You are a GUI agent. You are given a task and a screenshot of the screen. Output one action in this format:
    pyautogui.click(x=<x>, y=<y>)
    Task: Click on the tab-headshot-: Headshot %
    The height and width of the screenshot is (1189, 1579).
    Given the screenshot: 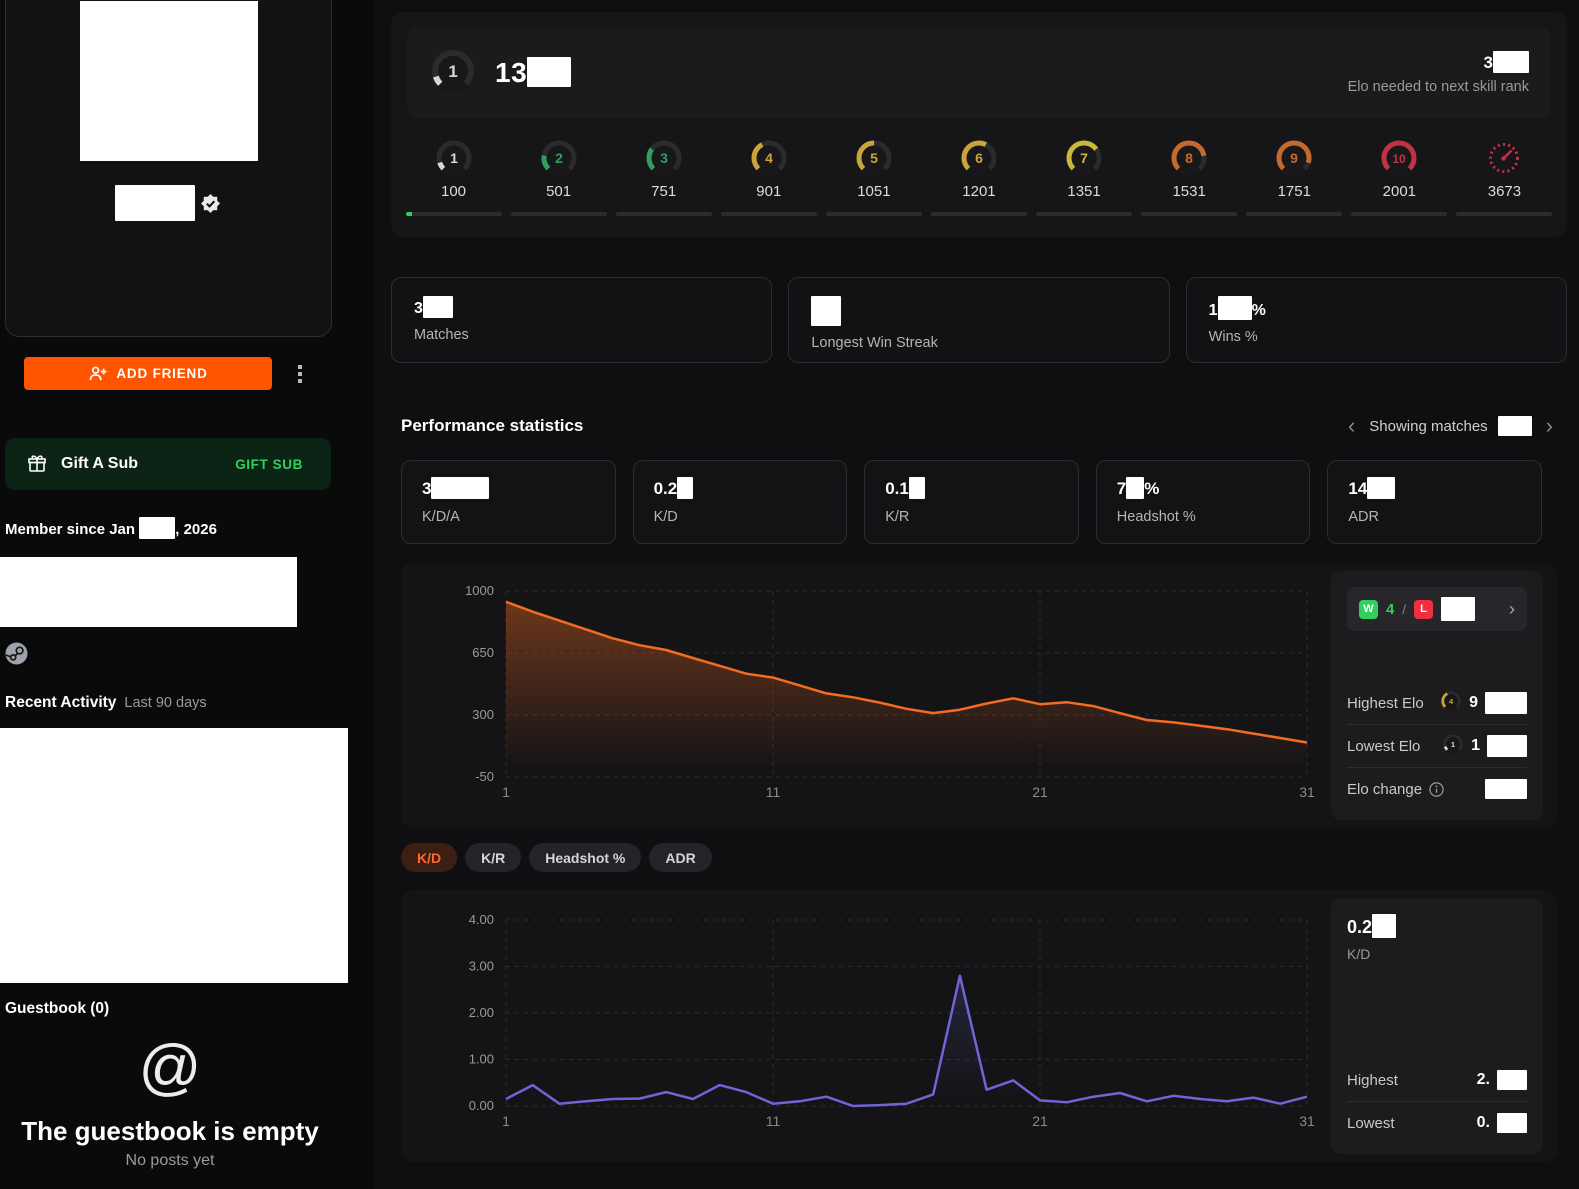 What is the action you would take?
    pyautogui.click(x=585, y=857)
    